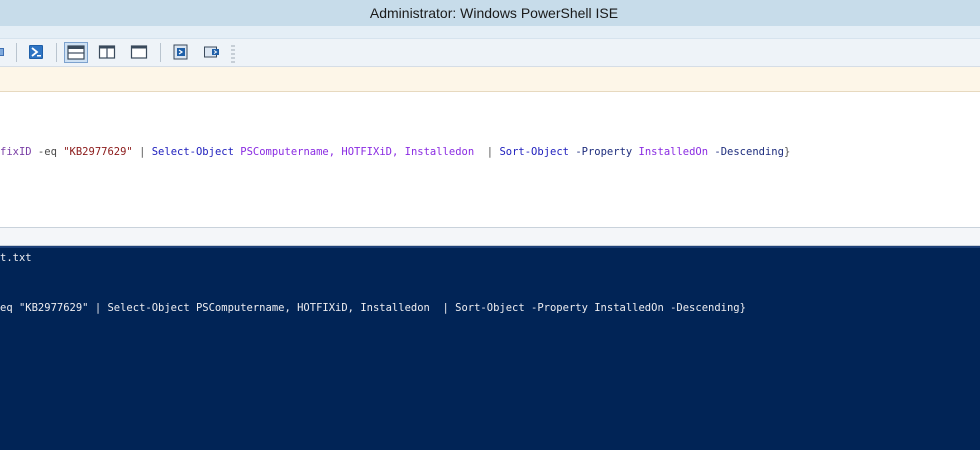  Describe the element at coordinates (494, 13) in the screenshot. I see `window-title: Administrator: Windows PowerShell ISE` at that location.